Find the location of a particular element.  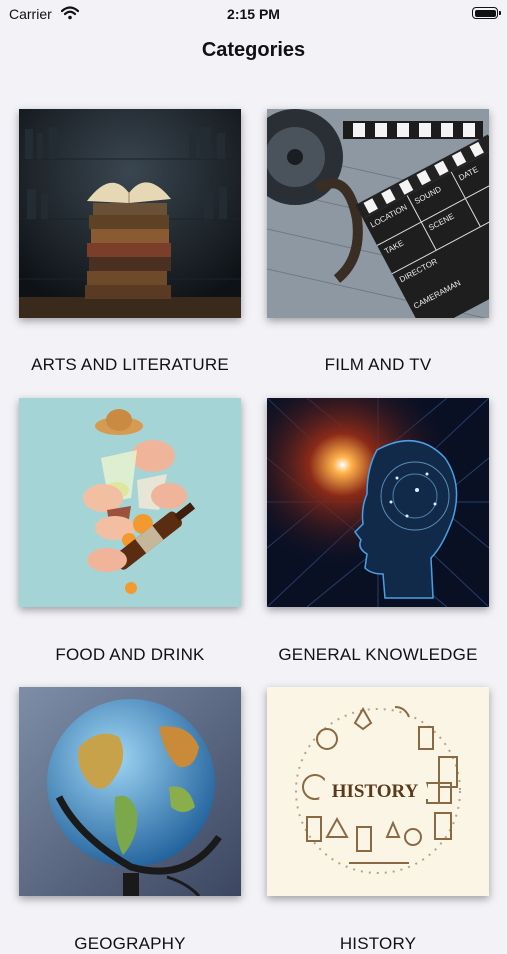

category-image-brain is located at coordinates (378, 502).